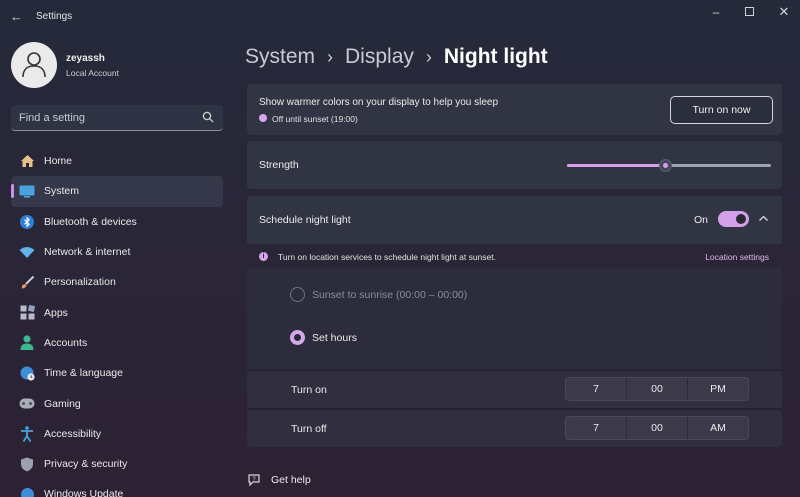  I want to click on home-icon, so click(27, 161).